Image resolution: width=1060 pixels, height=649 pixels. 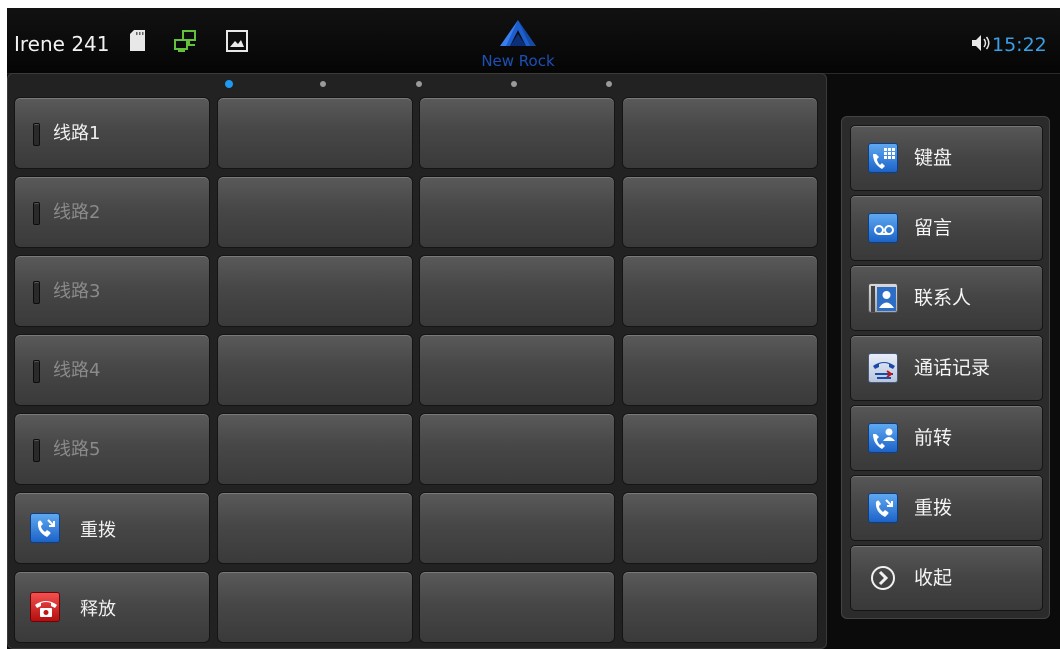 I want to click on release-icon, so click(x=45, y=607).